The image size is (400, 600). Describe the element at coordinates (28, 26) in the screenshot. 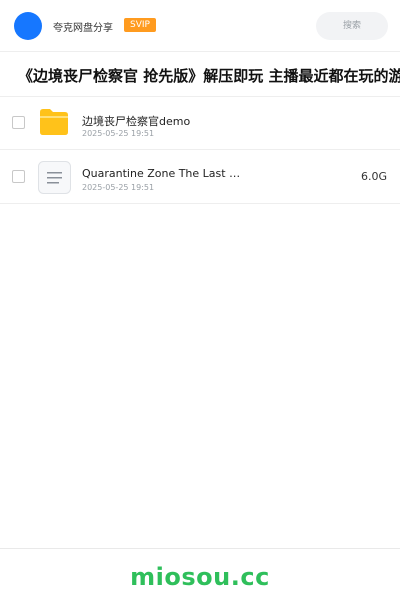

I see `avatar` at that location.